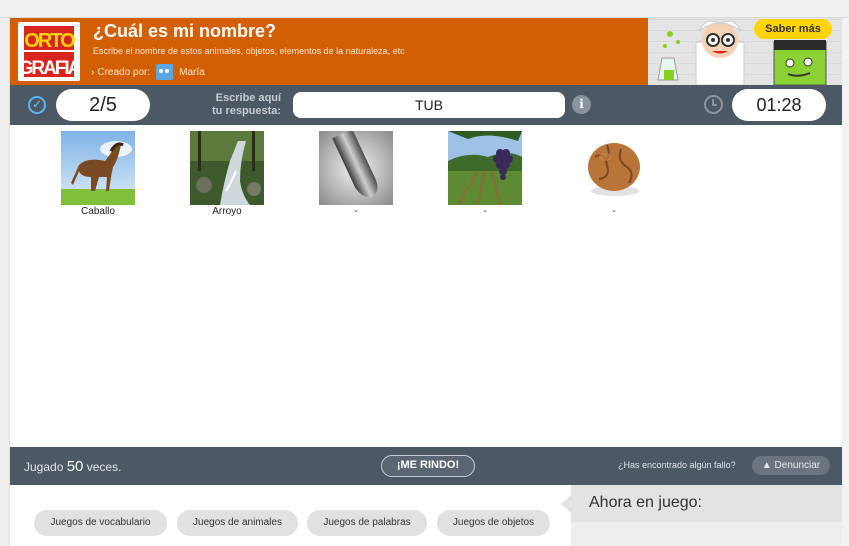 This screenshot has height=546, width=849. Describe the element at coordinates (614, 168) in the screenshot. I see `walnut-image` at that location.